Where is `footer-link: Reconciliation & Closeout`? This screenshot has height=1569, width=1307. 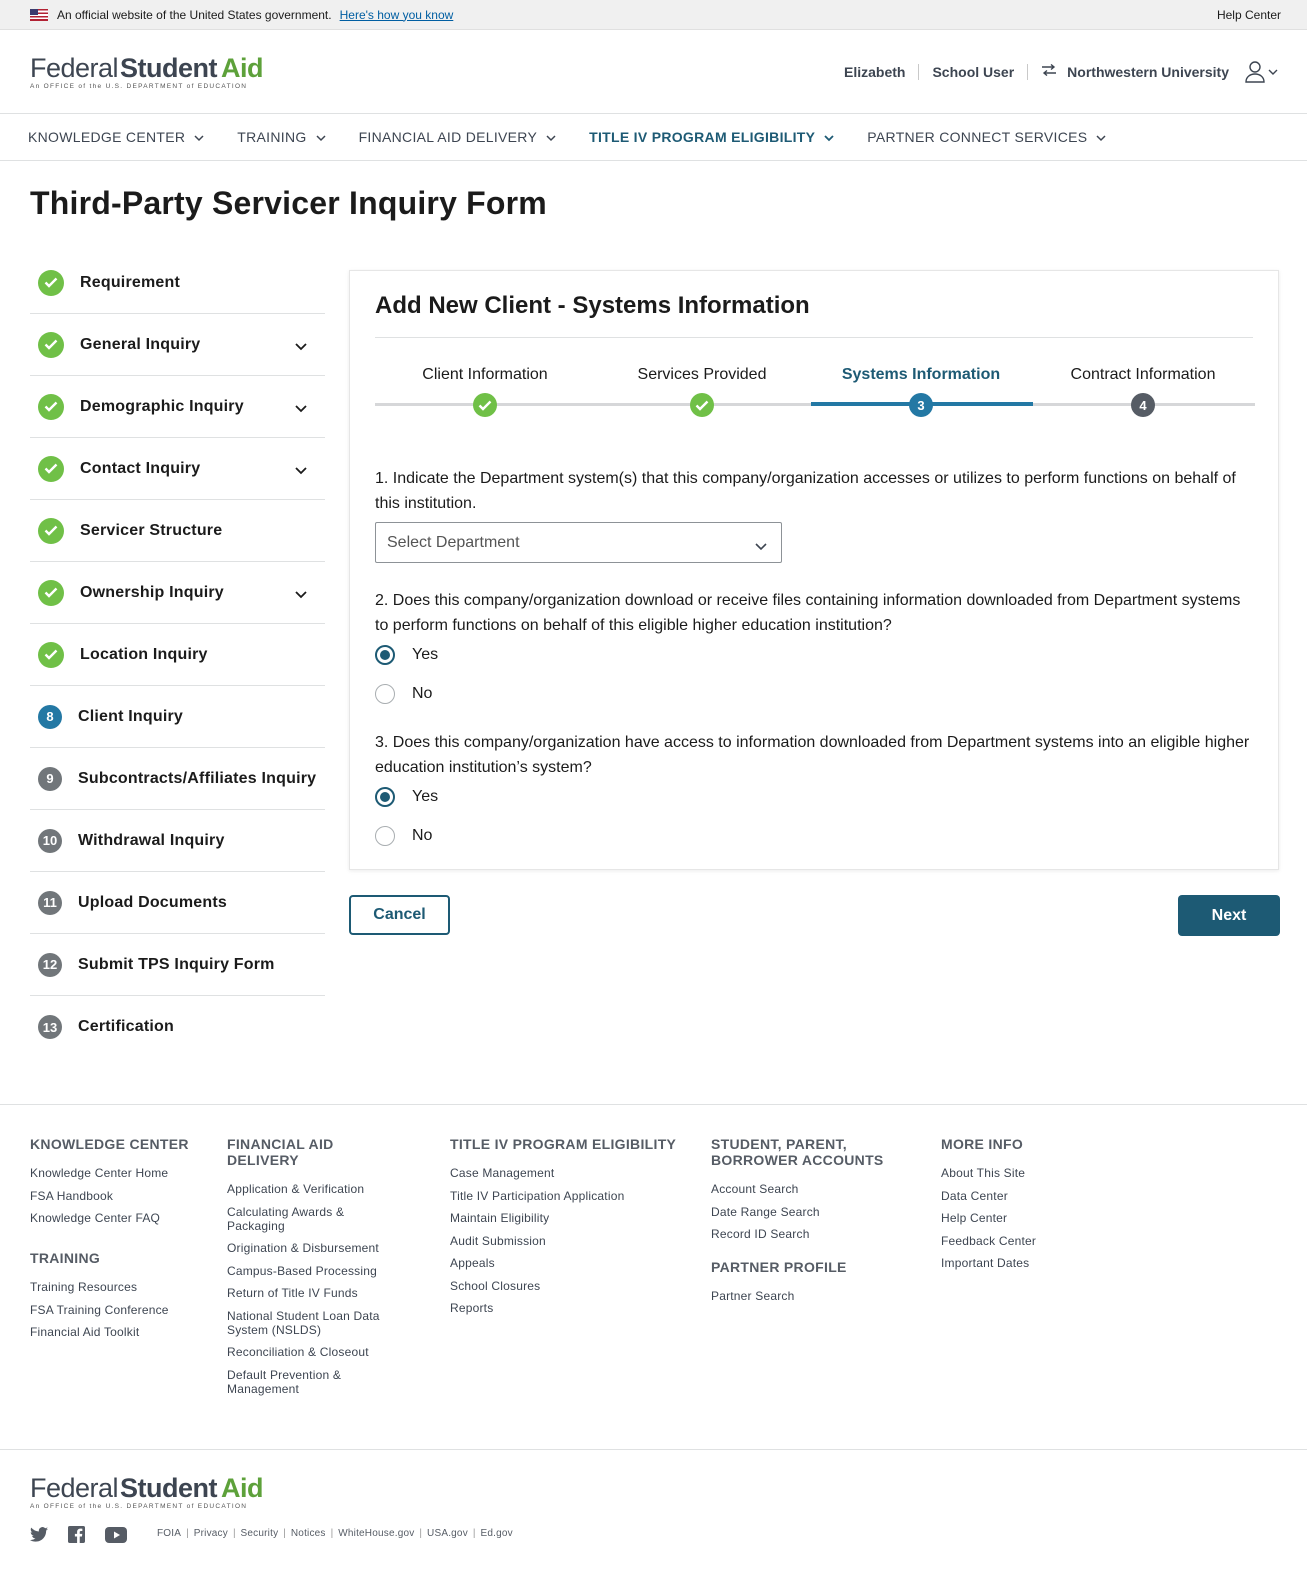 footer-link: Reconciliation & Closeout is located at coordinates (314, 1352).